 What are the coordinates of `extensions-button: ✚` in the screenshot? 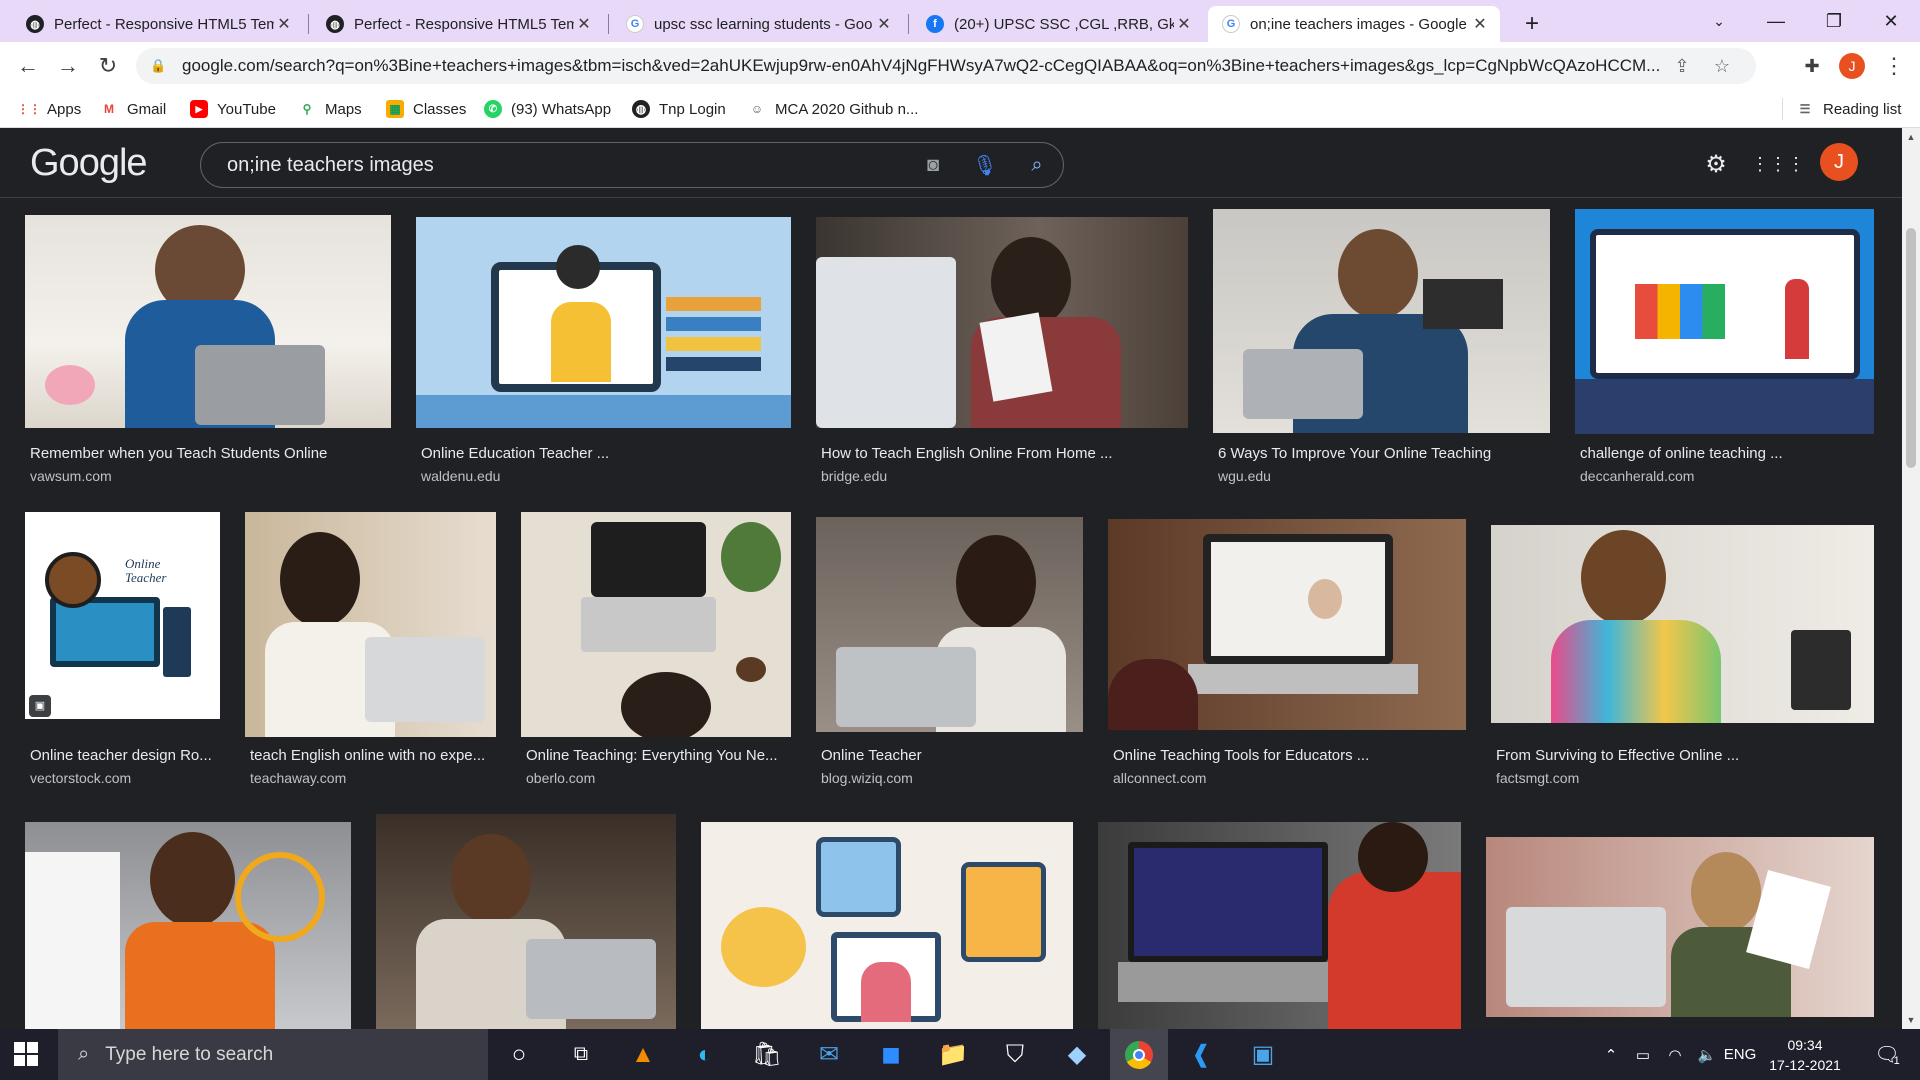 It's located at (1812, 66).